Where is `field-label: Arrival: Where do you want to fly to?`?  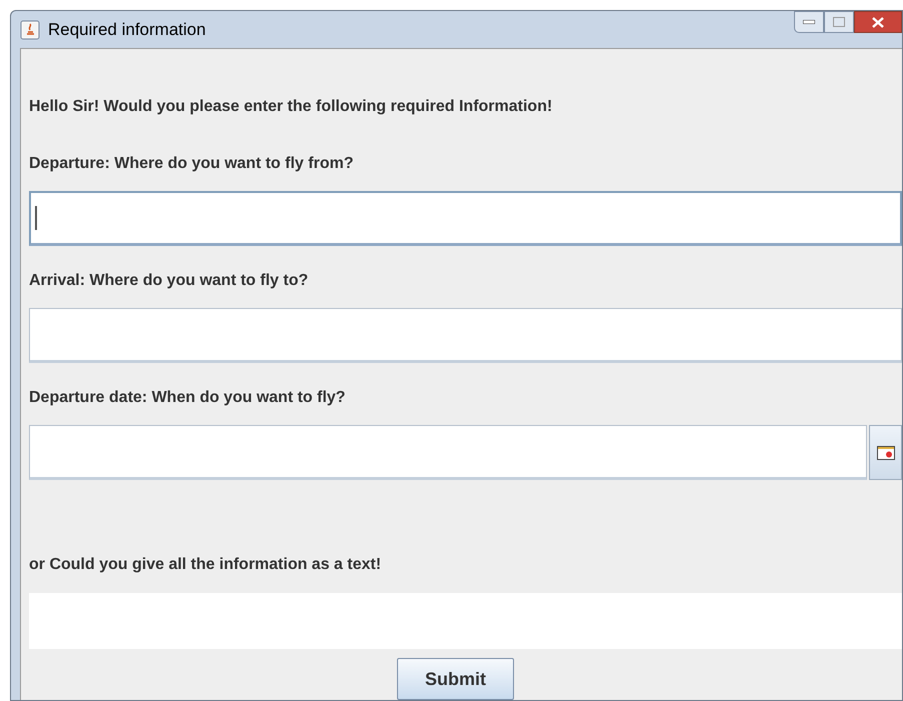
field-label: Arrival: Where do you want to fly to? is located at coordinates (169, 281).